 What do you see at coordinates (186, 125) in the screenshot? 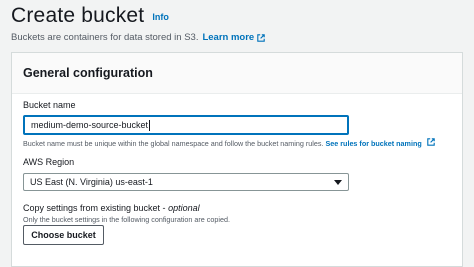
I see `bucket-name-input: medium-demo-source-bucket` at bounding box center [186, 125].